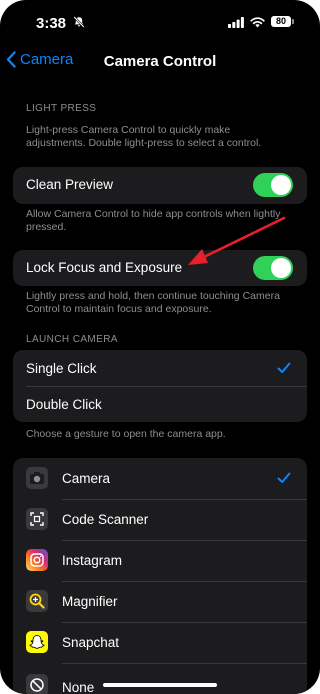 The width and height of the screenshot is (320, 694). Describe the element at coordinates (105, 519) in the screenshot. I see `app-label: Code Scanner` at that location.